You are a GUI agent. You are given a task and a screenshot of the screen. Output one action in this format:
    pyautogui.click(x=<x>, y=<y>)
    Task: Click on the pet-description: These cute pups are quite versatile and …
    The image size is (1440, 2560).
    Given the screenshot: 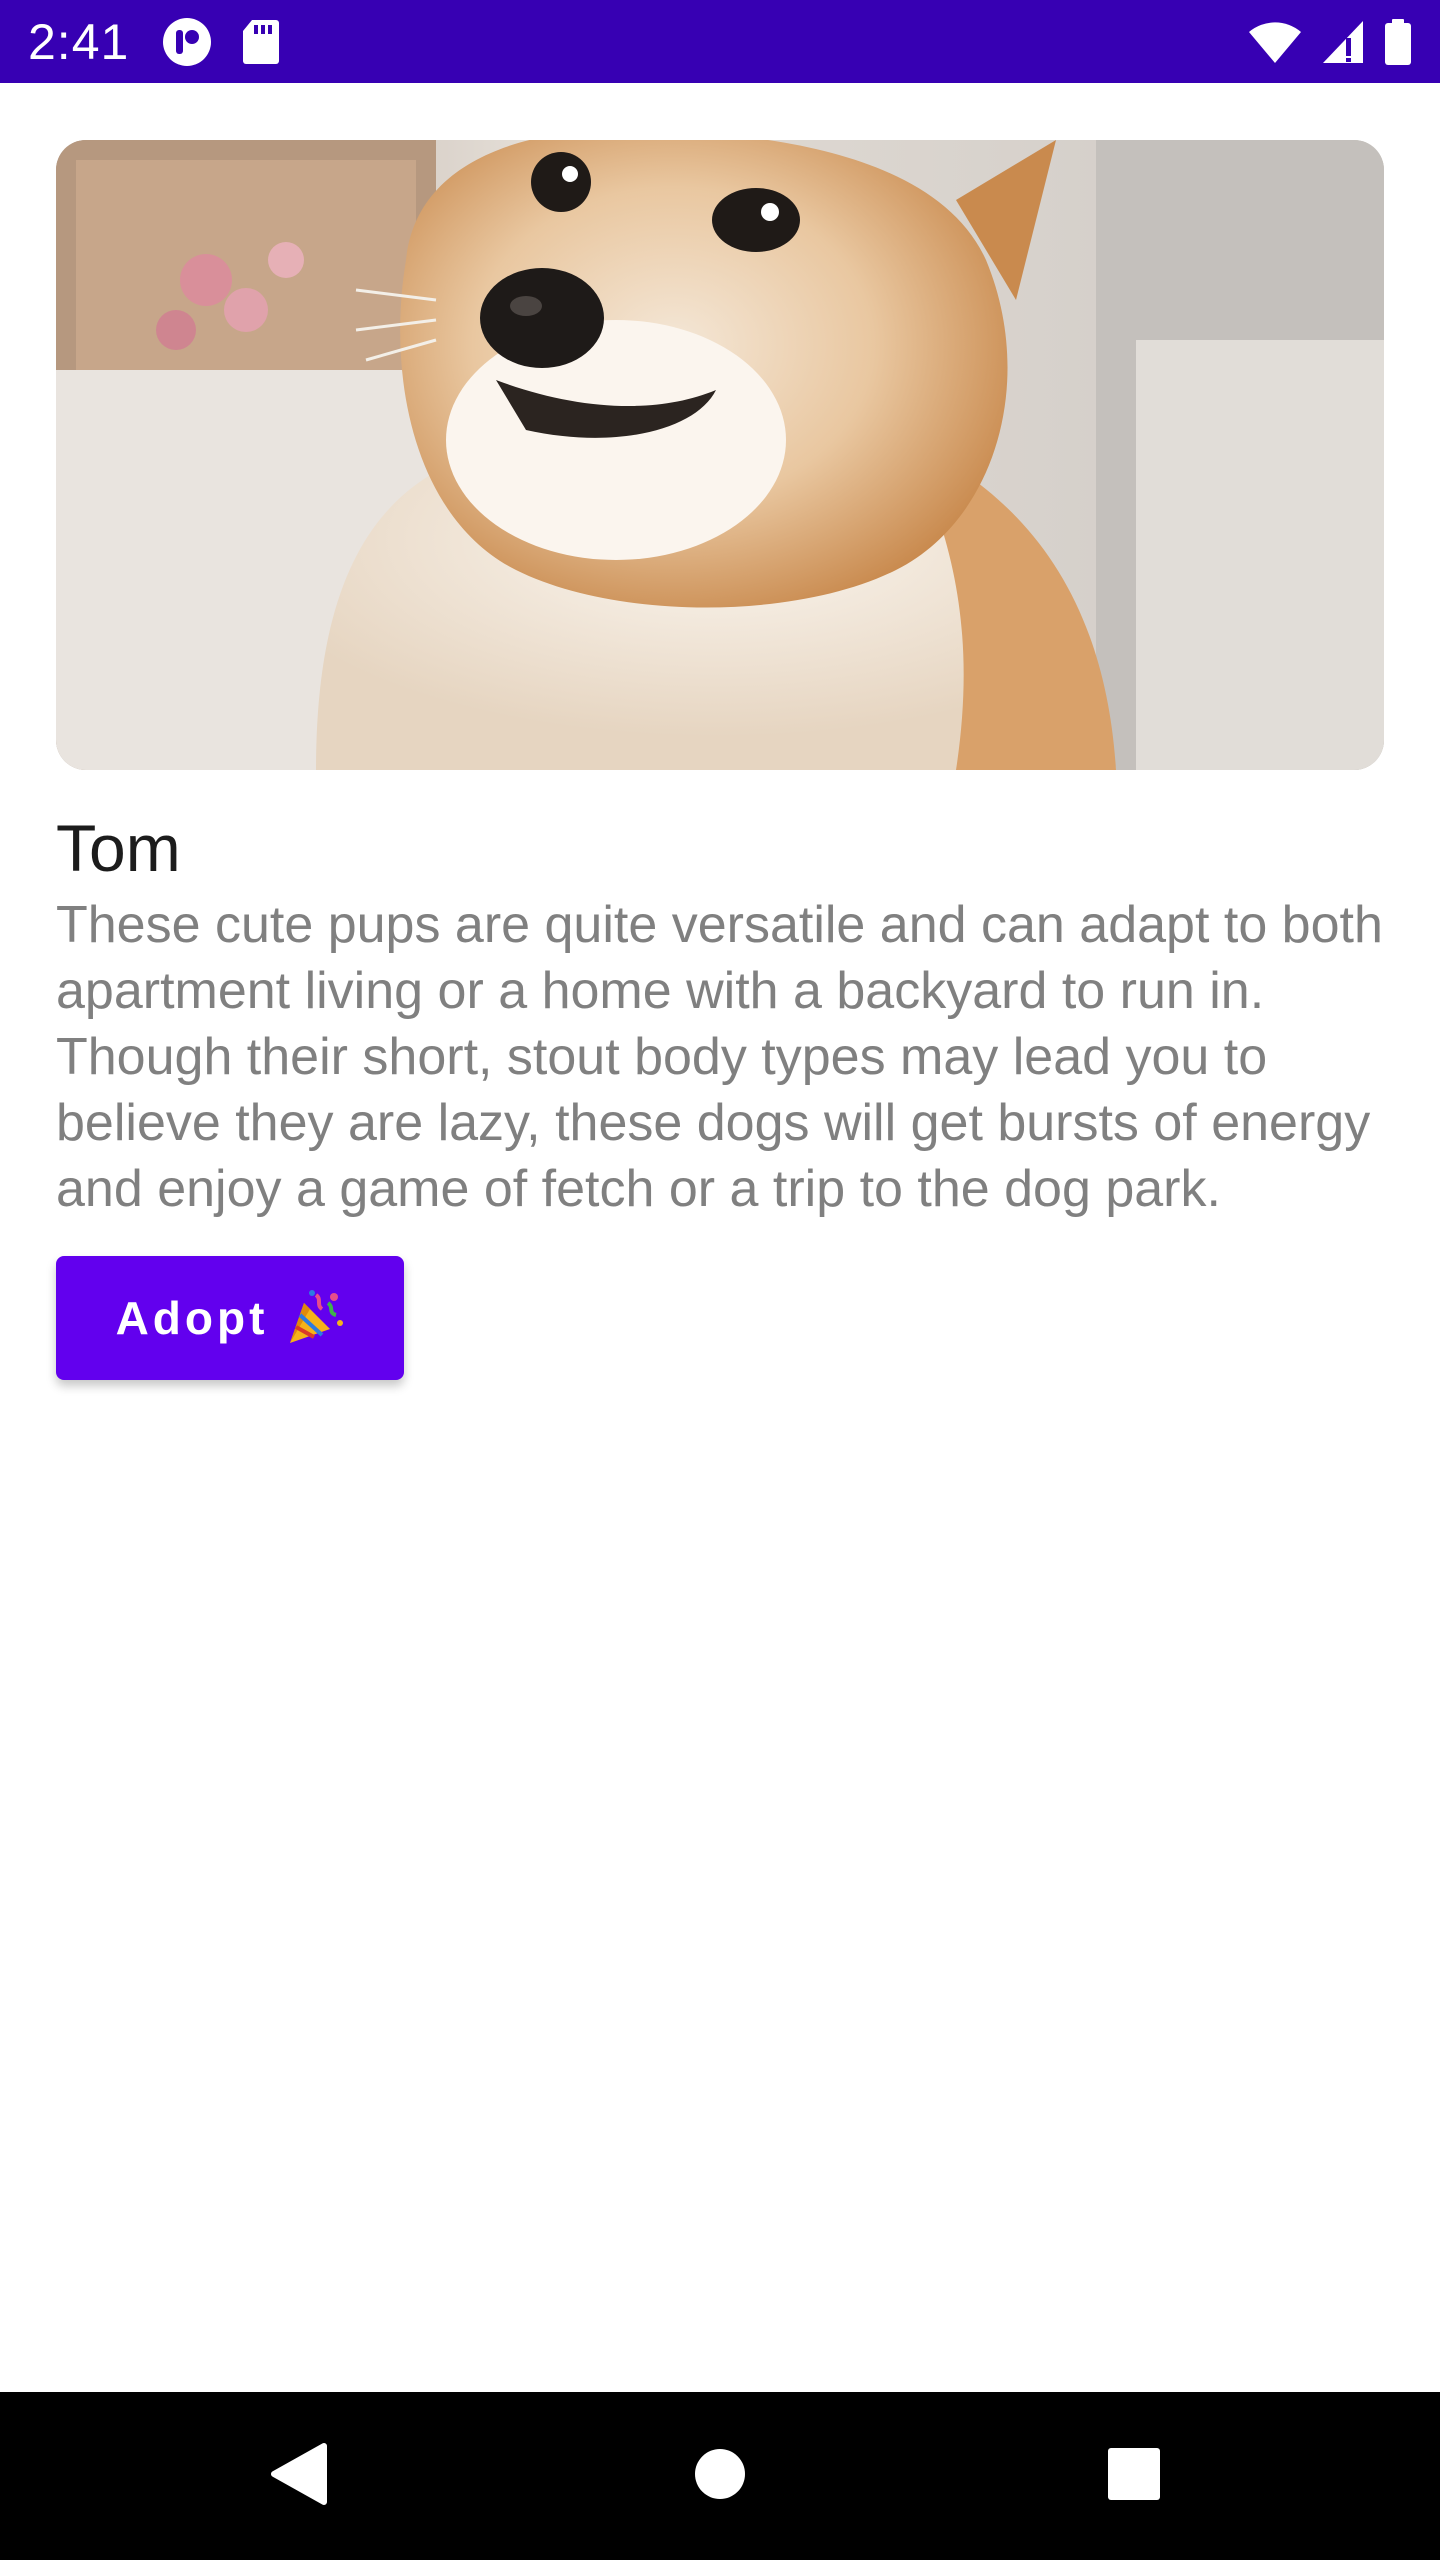 What is the action you would take?
    pyautogui.click(x=719, y=1057)
    